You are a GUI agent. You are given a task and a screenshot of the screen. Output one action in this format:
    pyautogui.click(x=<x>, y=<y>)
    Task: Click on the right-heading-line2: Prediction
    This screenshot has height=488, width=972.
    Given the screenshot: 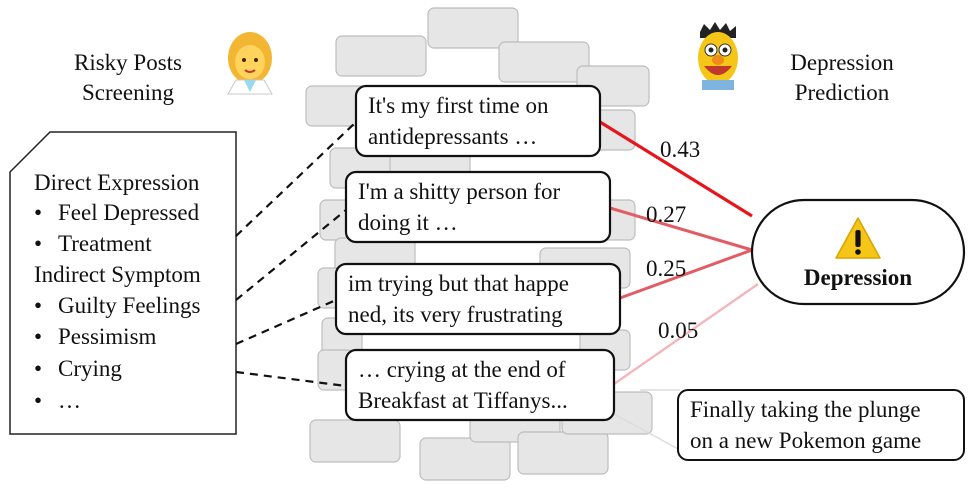 What is the action you would take?
    pyautogui.click(x=842, y=92)
    